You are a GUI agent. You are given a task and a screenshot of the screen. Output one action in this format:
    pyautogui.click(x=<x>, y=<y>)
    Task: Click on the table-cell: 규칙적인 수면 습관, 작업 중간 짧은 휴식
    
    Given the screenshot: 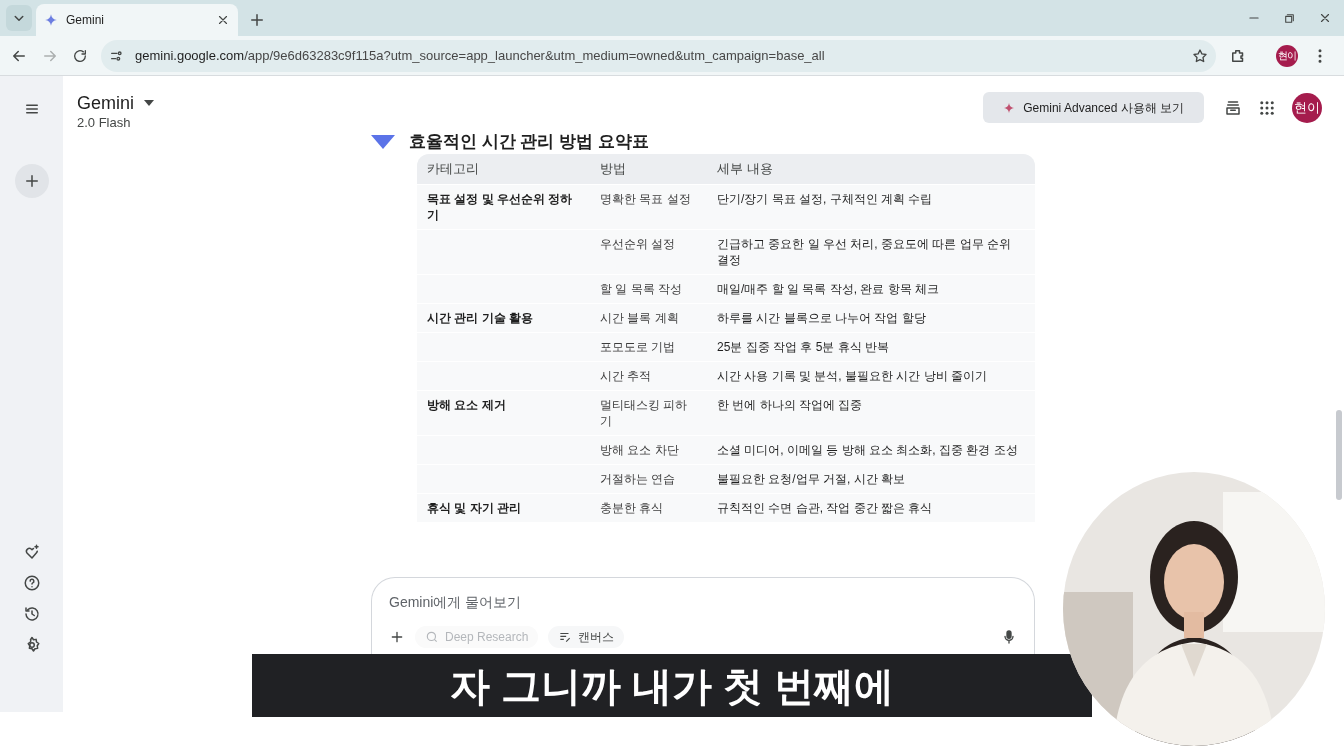 What is the action you would take?
    pyautogui.click(x=825, y=508)
    